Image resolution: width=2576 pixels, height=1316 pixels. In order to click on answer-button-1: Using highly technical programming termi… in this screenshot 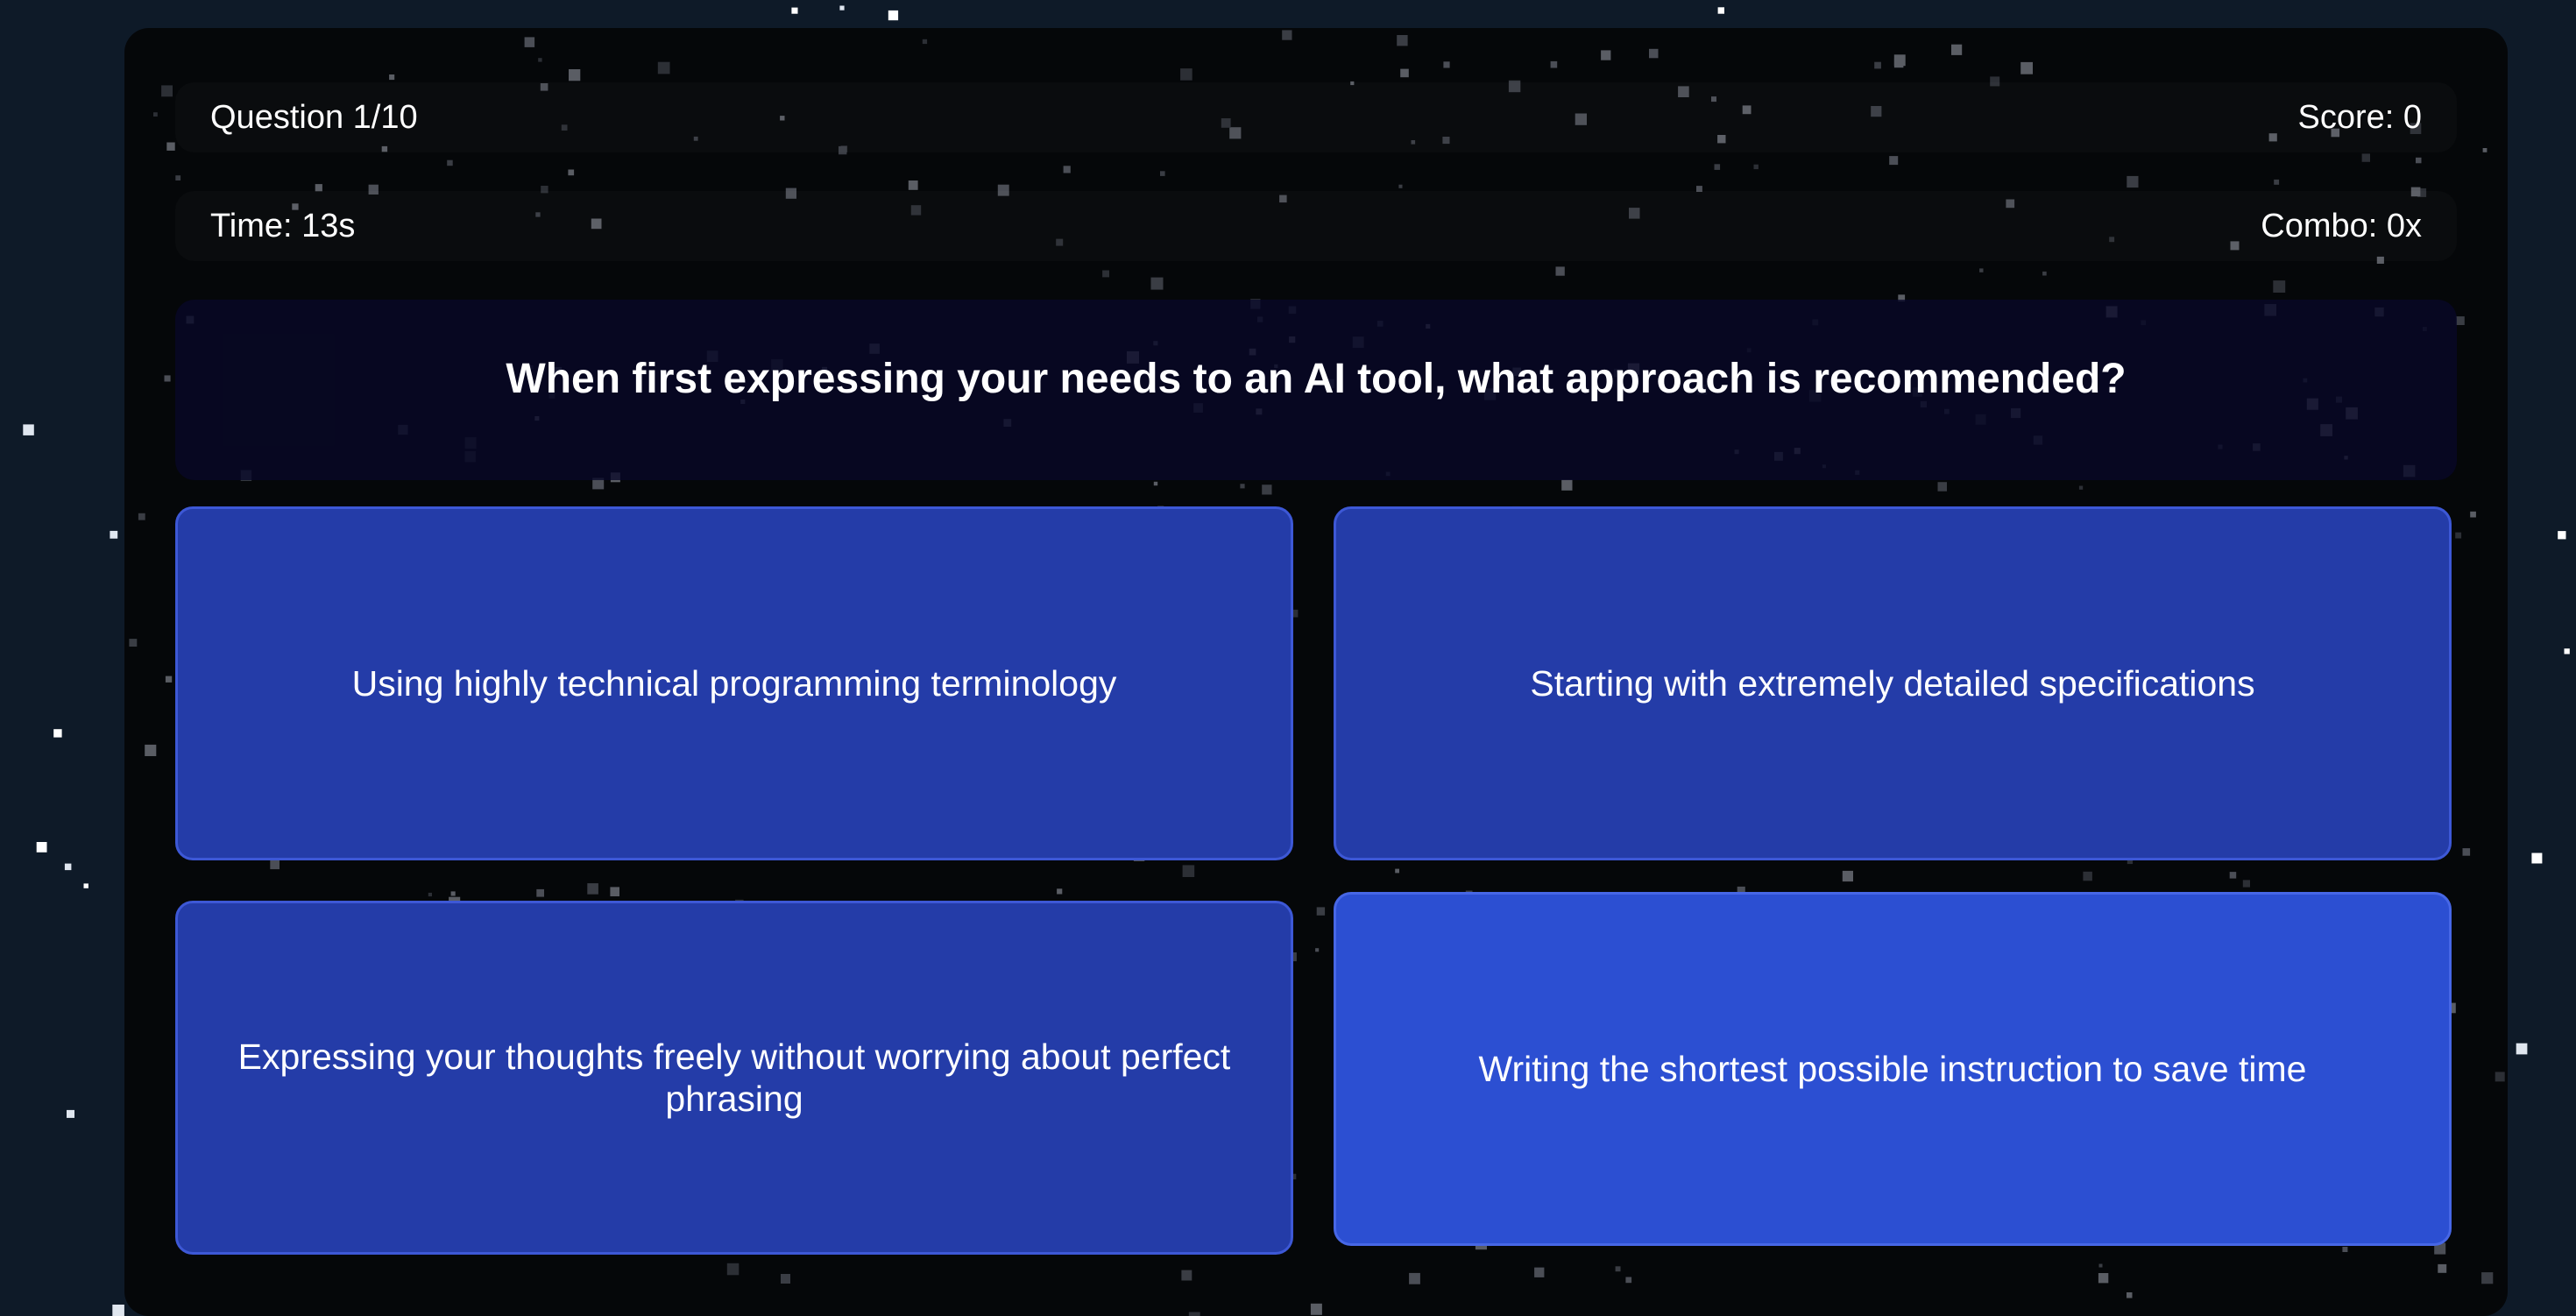, I will do `click(734, 683)`.